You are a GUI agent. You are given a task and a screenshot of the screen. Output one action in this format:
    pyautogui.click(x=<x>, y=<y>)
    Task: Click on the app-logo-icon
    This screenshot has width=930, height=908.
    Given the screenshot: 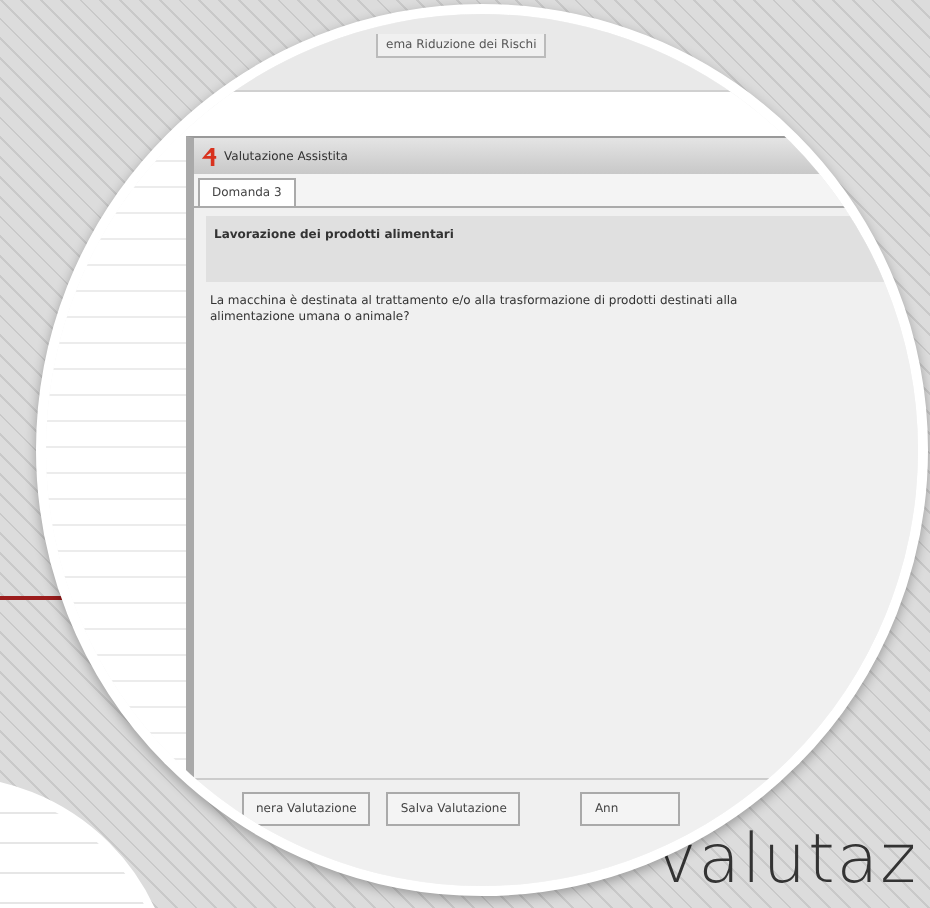 What is the action you would take?
    pyautogui.click(x=209, y=156)
    